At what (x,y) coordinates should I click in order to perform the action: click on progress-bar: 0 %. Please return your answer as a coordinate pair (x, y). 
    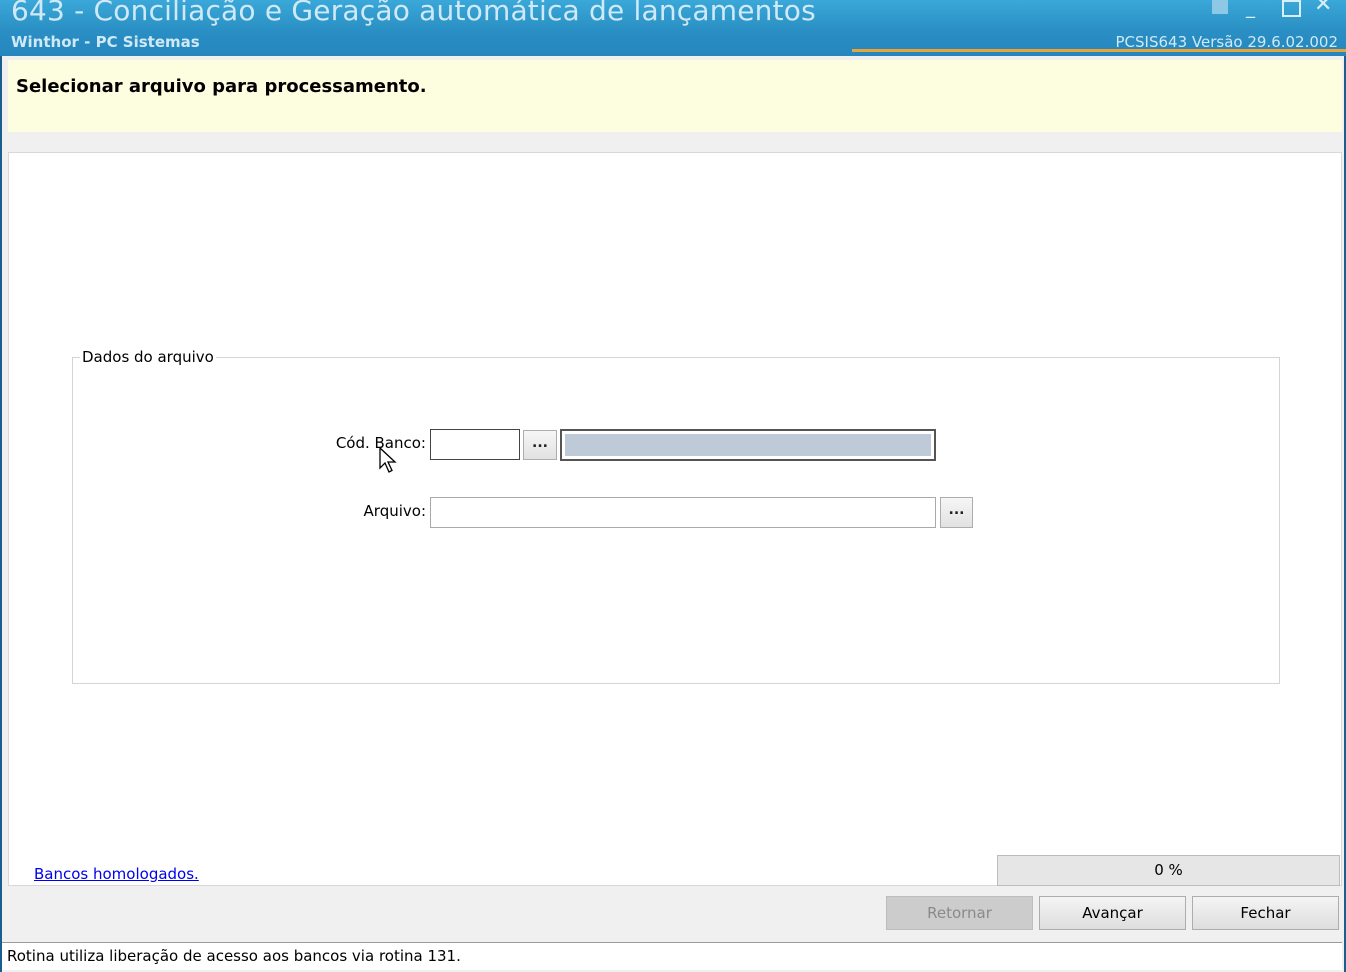
    Looking at the image, I should click on (1168, 870).